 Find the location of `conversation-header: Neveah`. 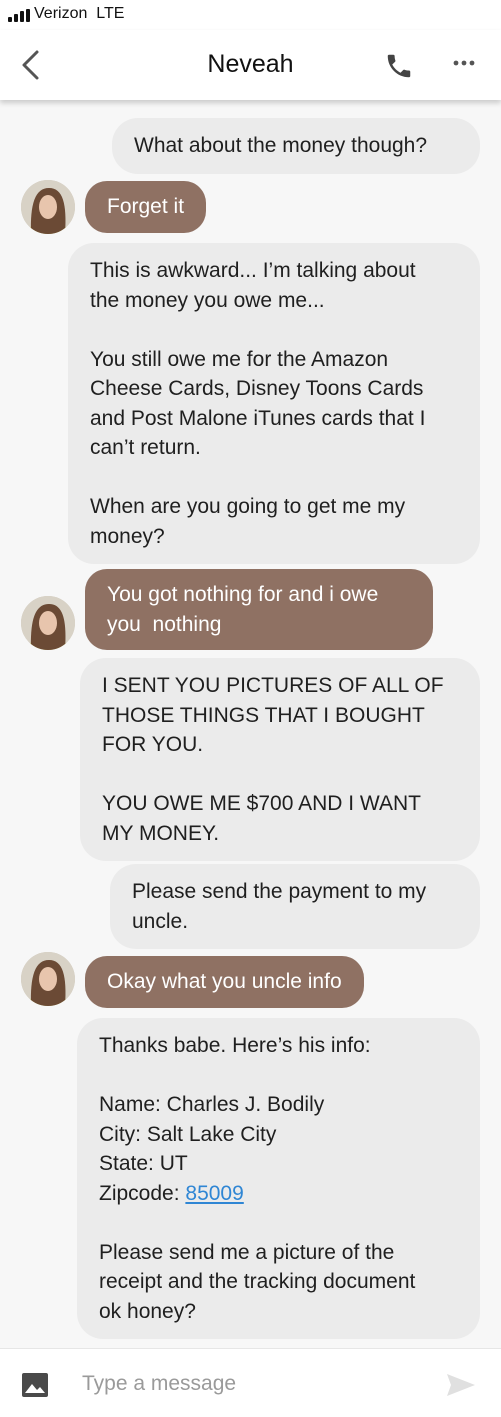

conversation-header: Neveah is located at coordinates (250, 65).